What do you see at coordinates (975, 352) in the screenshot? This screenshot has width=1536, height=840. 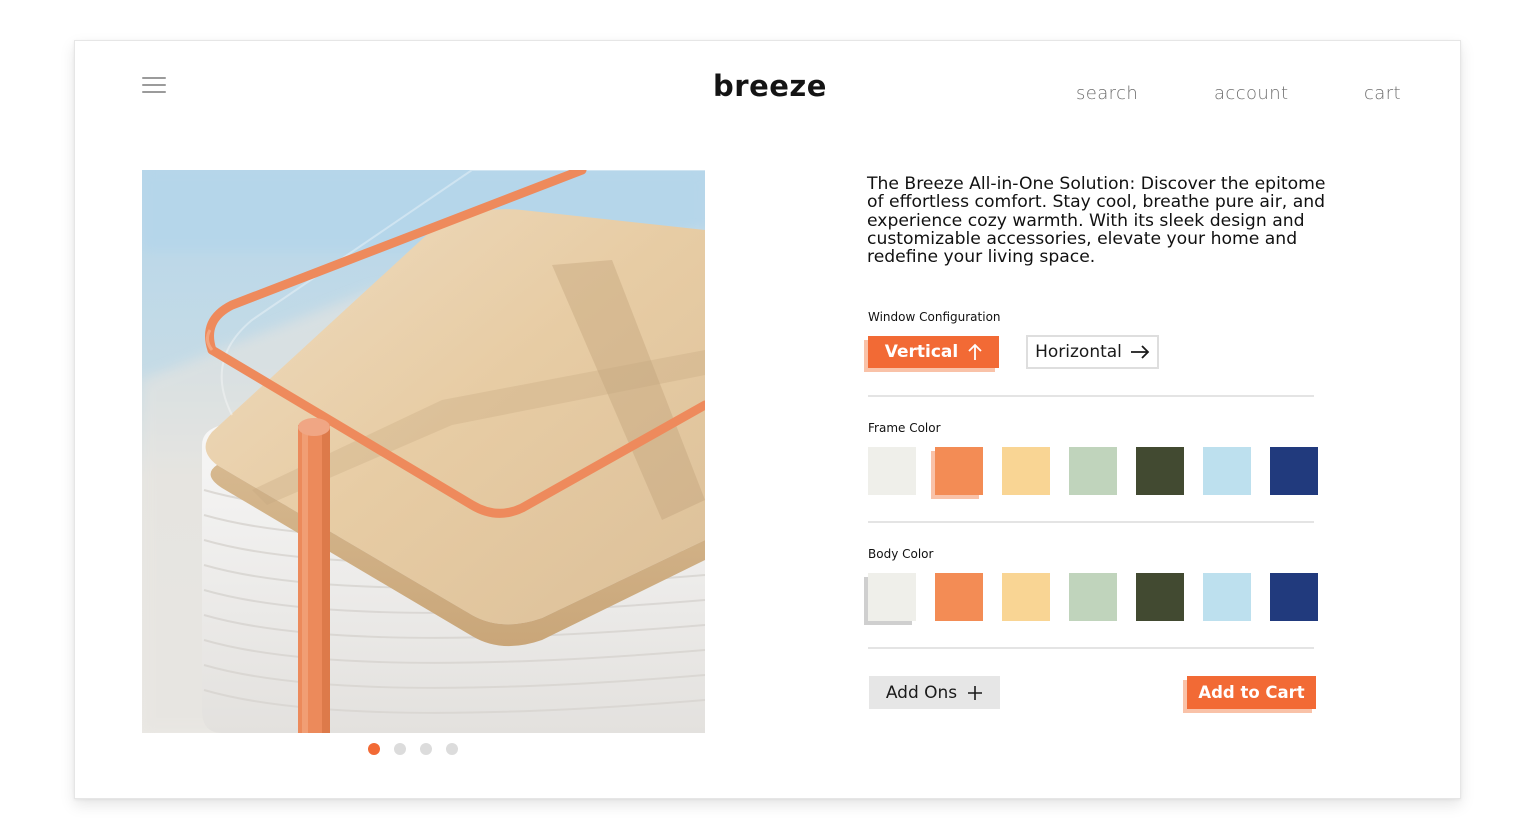 I see `arrow-up-icon` at bounding box center [975, 352].